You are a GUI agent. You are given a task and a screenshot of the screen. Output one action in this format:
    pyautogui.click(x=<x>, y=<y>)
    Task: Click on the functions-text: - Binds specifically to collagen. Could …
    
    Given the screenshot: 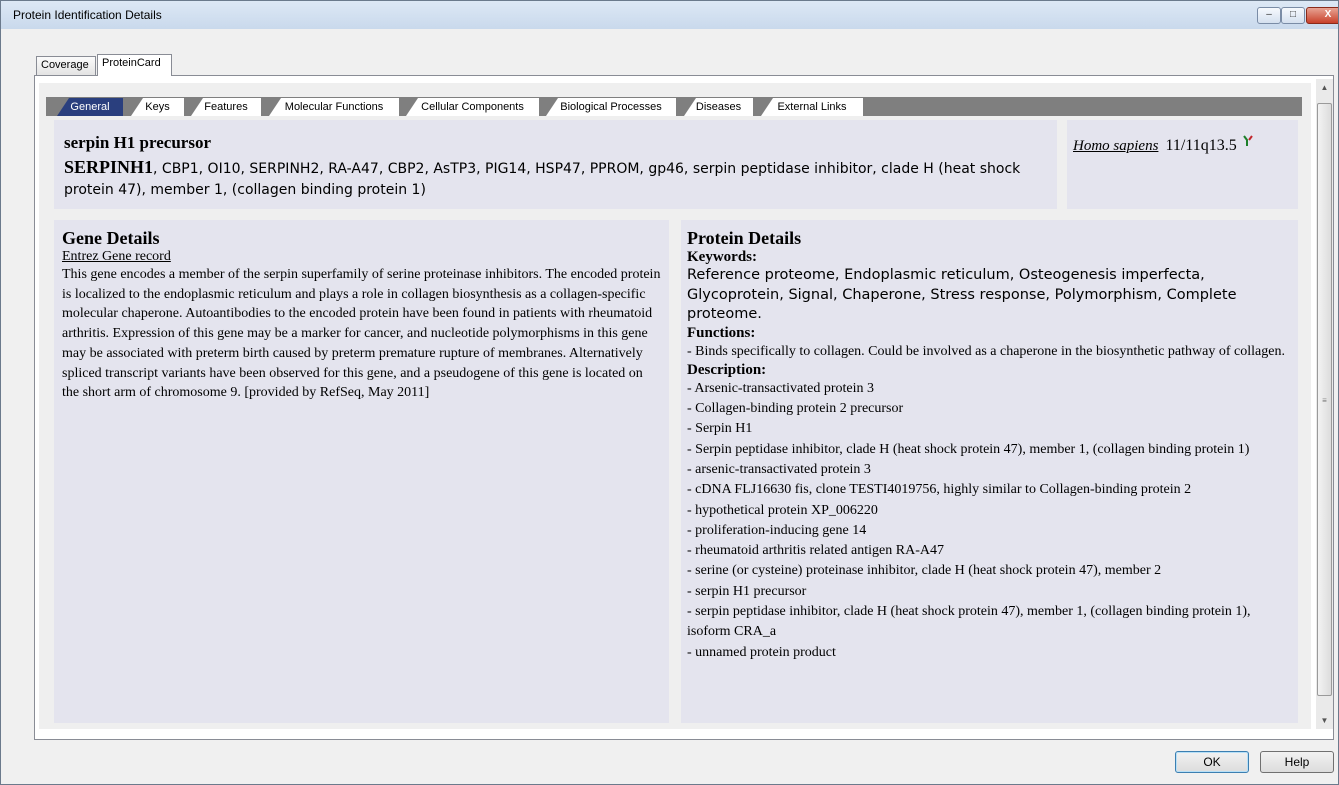 What is the action you would take?
    pyautogui.click(x=986, y=351)
    